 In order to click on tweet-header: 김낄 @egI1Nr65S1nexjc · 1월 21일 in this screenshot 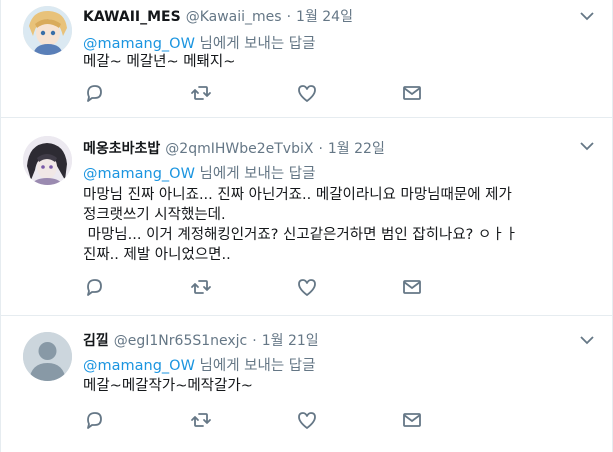, I will do `click(201, 340)`.